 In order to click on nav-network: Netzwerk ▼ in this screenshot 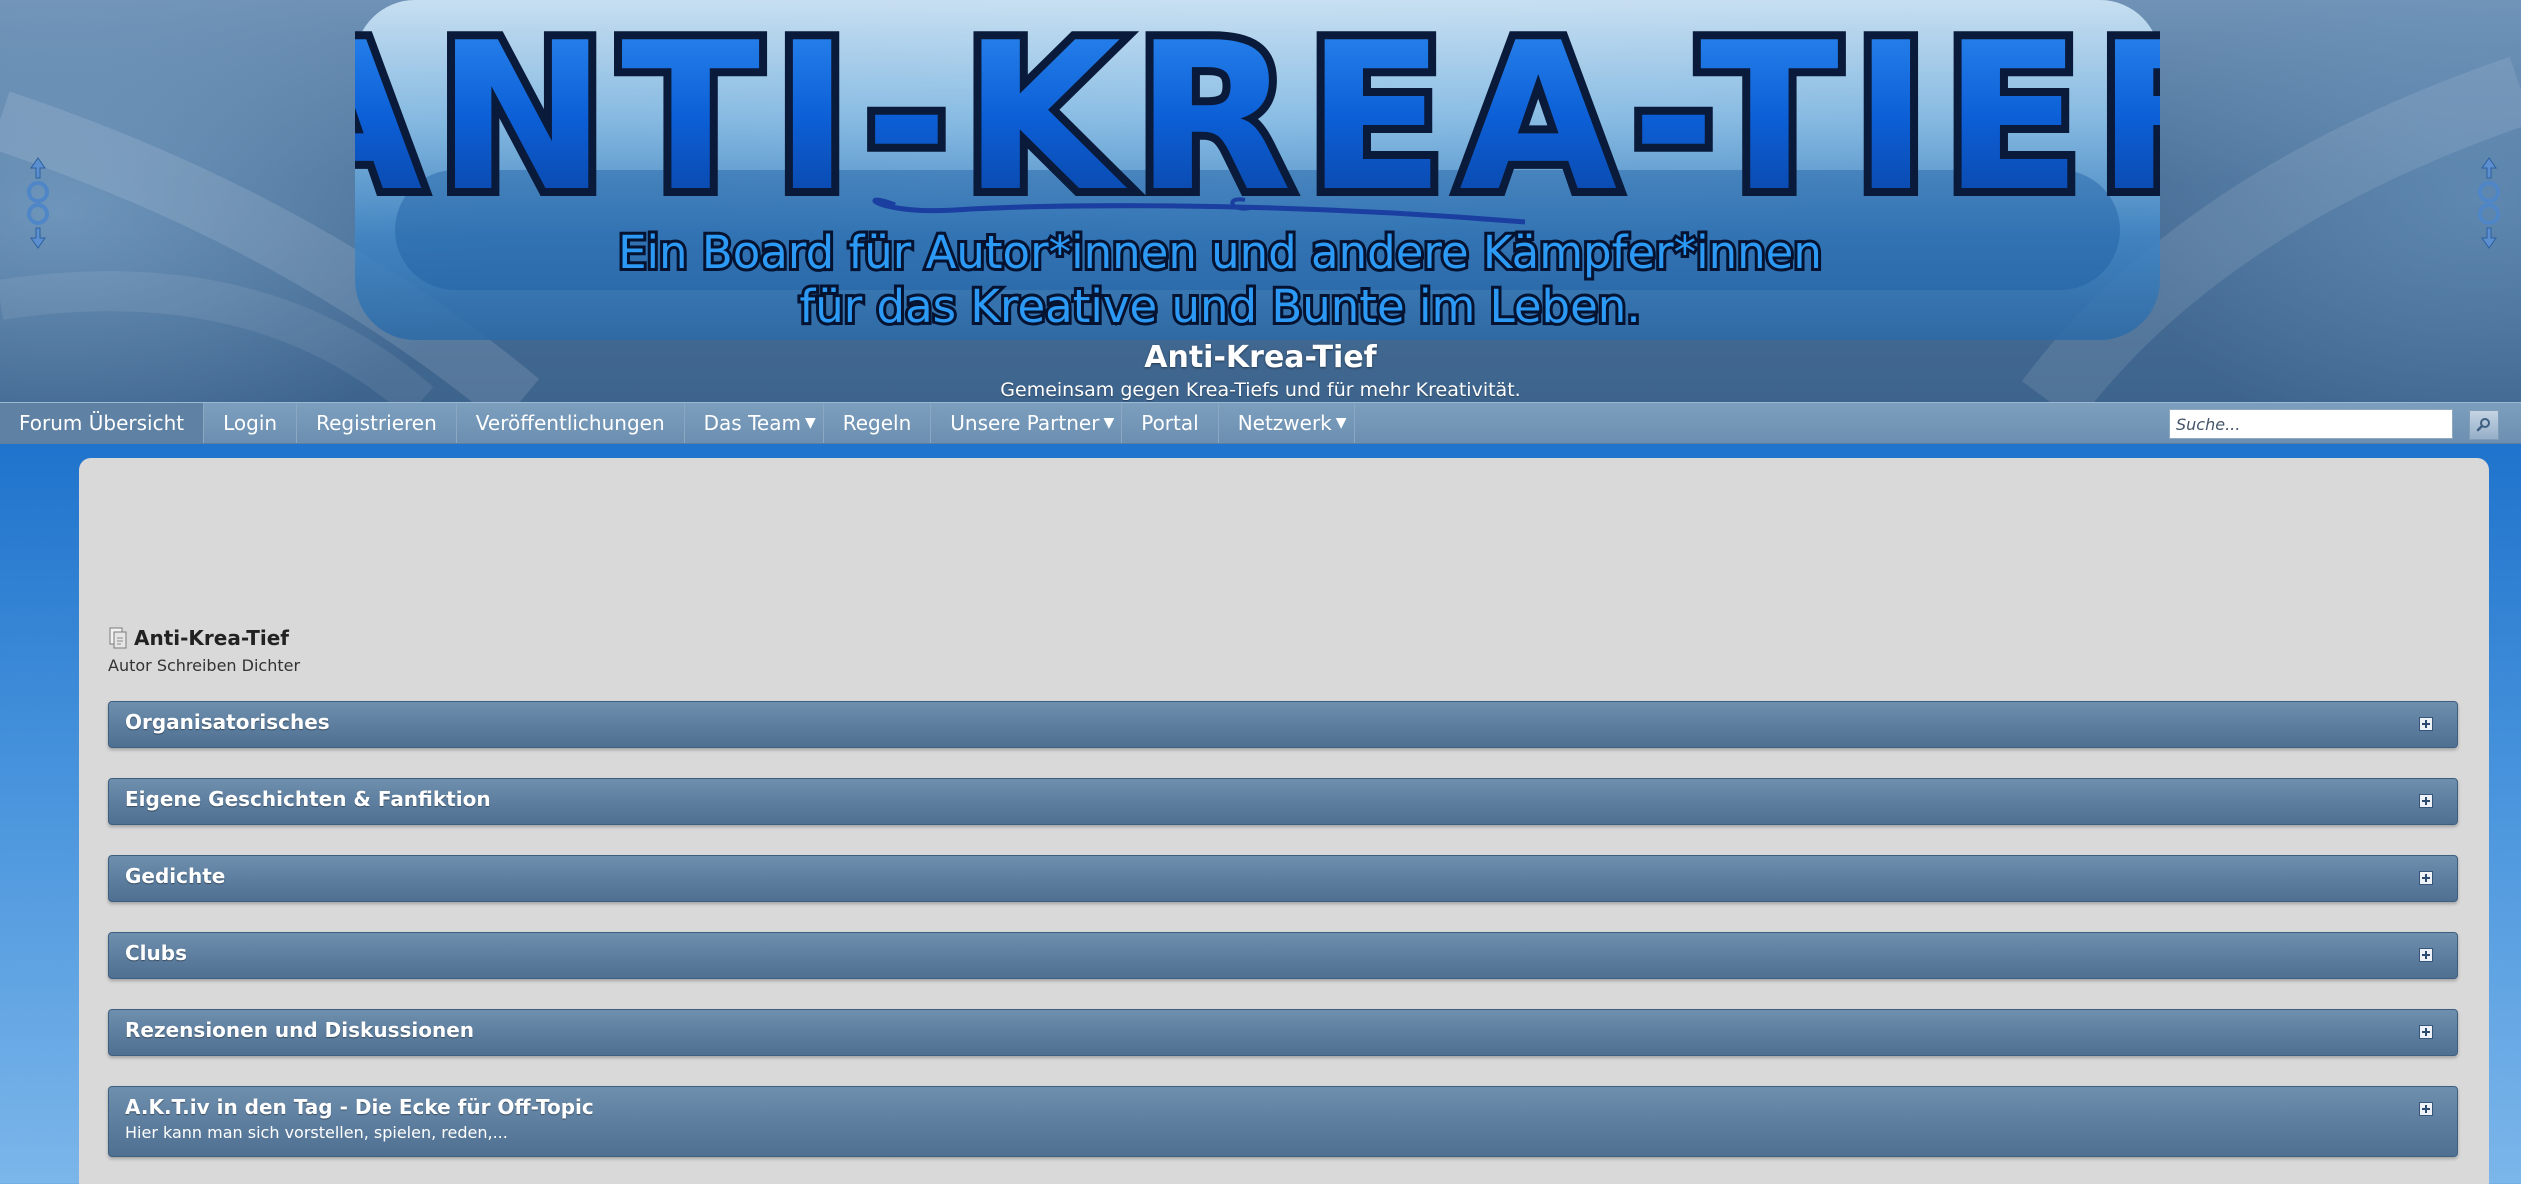, I will do `click(1287, 423)`.